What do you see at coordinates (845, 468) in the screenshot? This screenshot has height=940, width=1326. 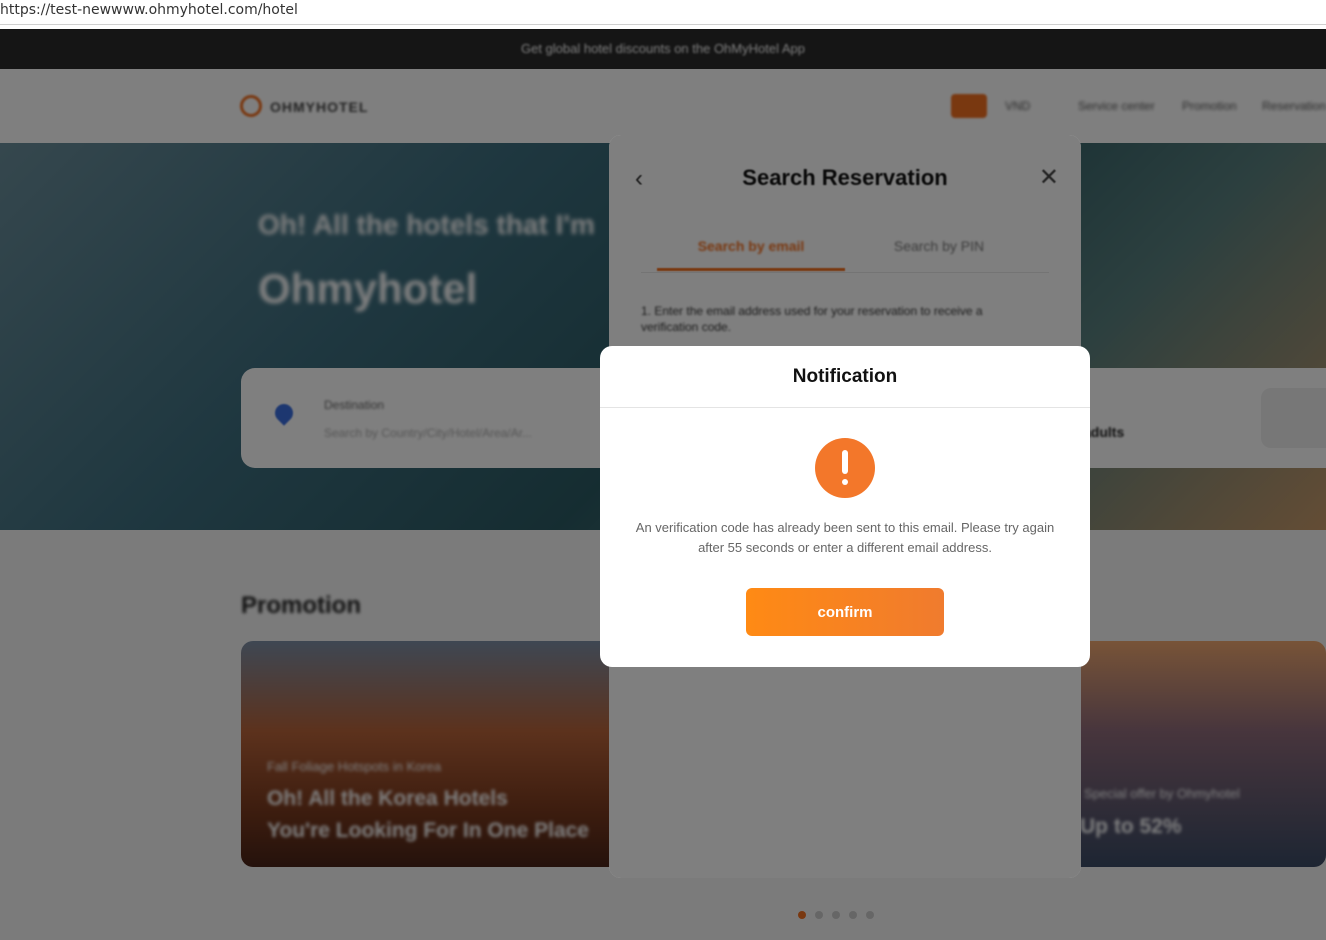 I see `warning-icon` at bounding box center [845, 468].